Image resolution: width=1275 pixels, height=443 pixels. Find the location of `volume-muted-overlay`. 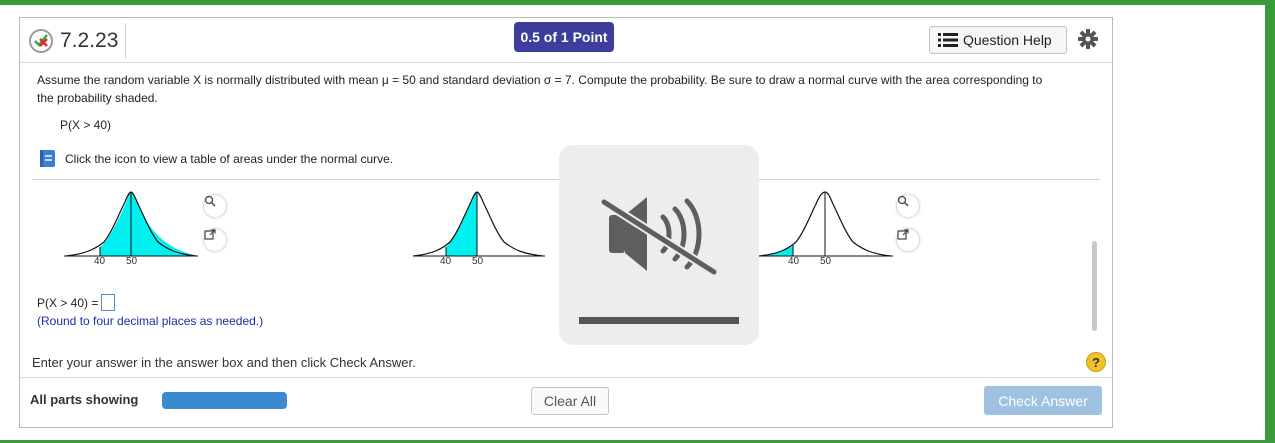

volume-muted-overlay is located at coordinates (659, 245).